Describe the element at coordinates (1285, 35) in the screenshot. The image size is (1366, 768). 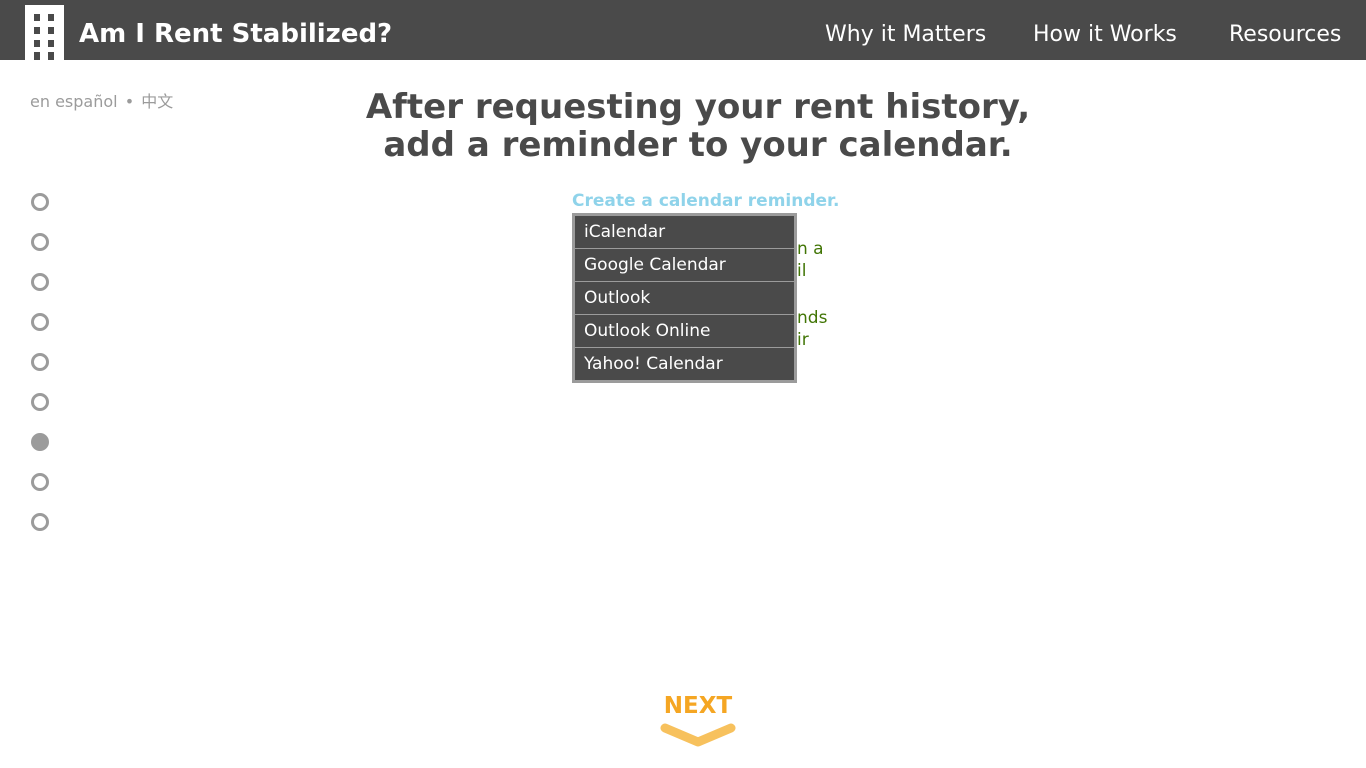
I see `nav-resources: Resources` at that location.